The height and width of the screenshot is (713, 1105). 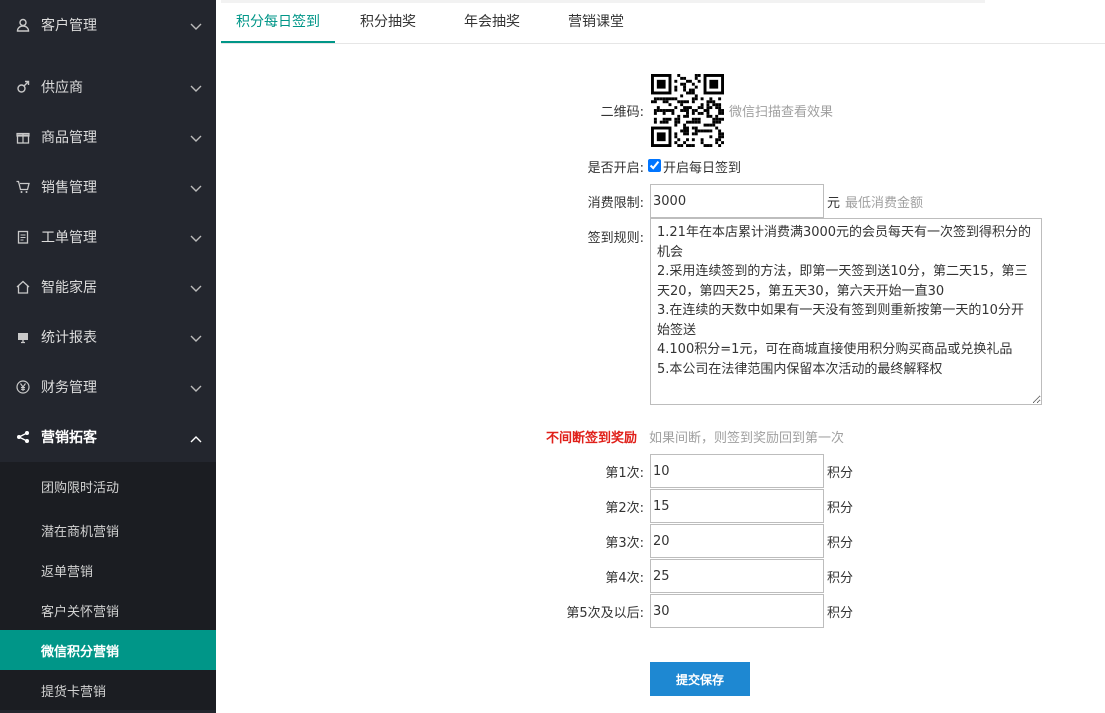 I want to click on reward-label-4: 第4次:, so click(x=624, y=578).